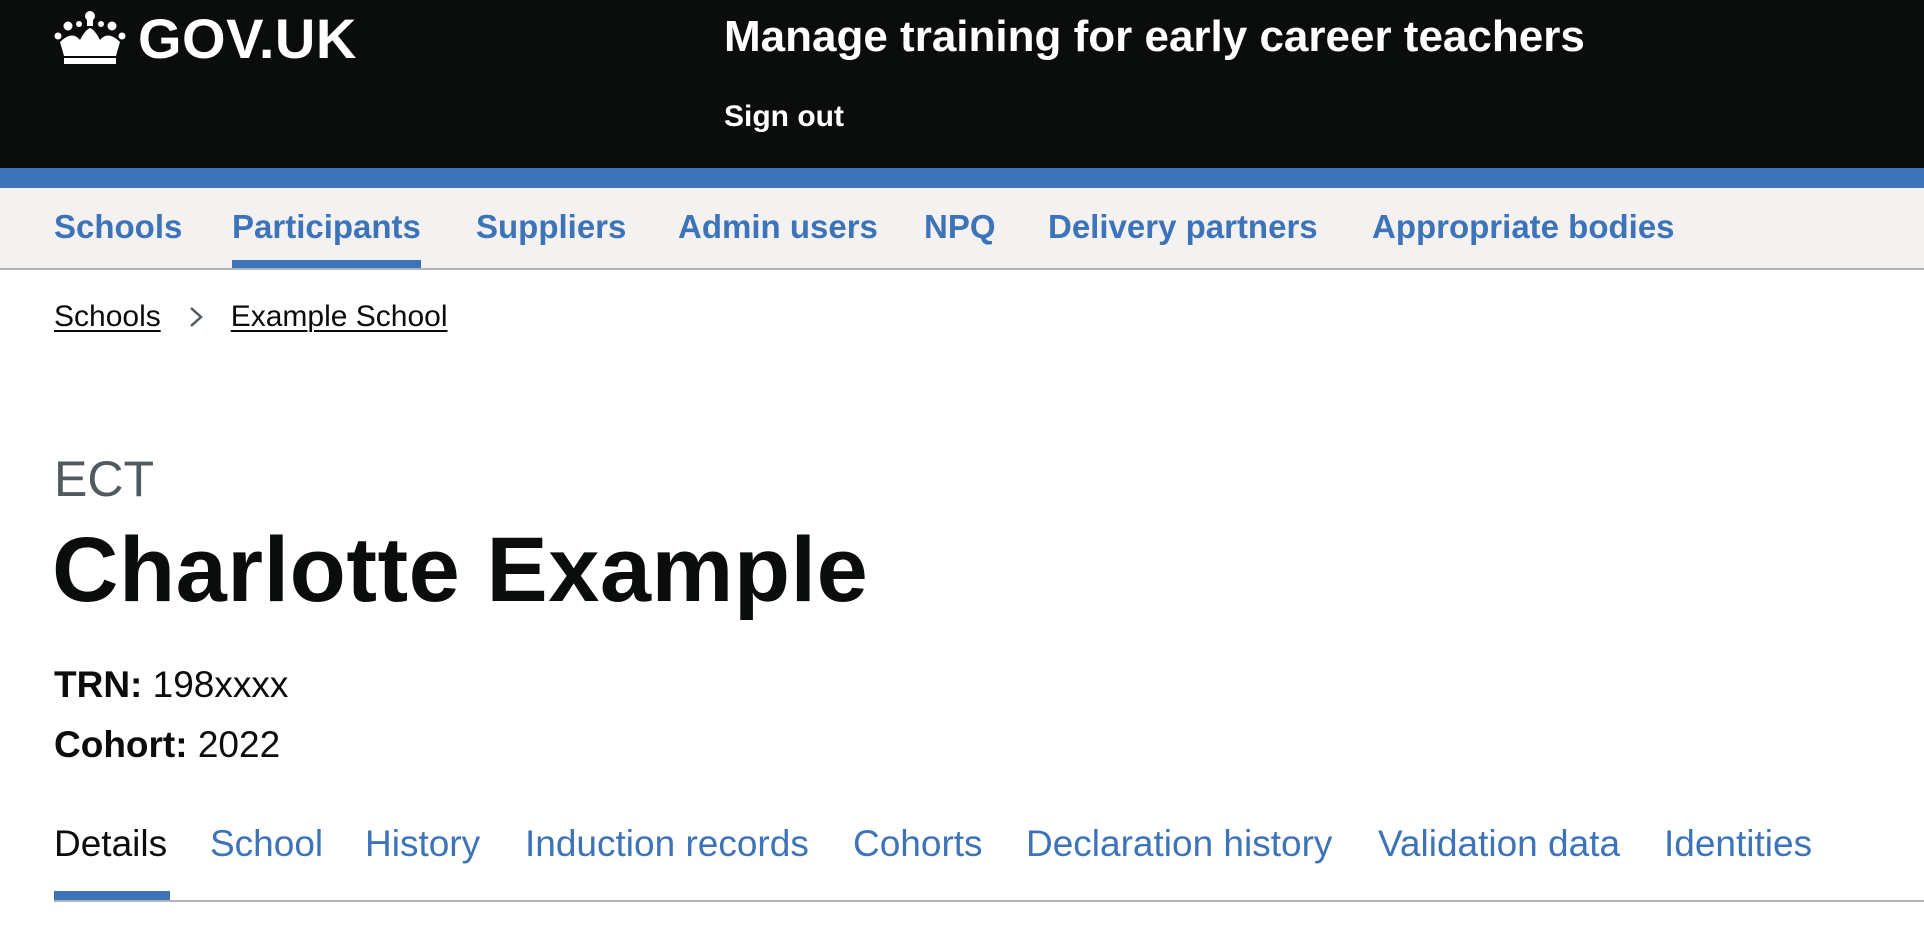 The height and width of the screenshot is (926, 1924). What do you see at coordinates (104, 479) in the screenshot?
I see `participant-type-caption: ECT` at bounding box center [104, 479].